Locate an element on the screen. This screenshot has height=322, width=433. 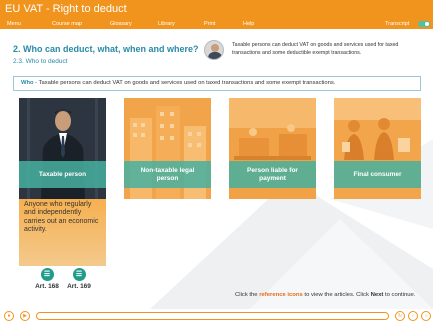
banner-keyword: Who is located at coordinates (27, 83).